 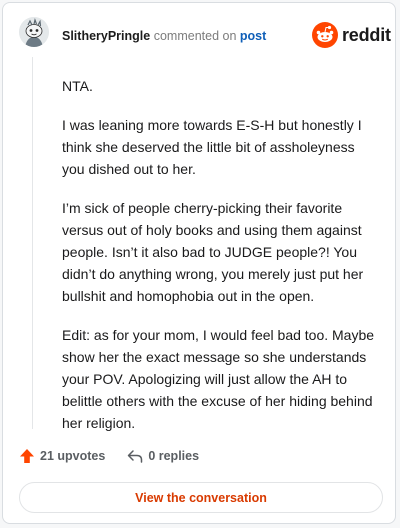 I want to click on reddit-wordmark: reddit, so click(x=366, y=34).